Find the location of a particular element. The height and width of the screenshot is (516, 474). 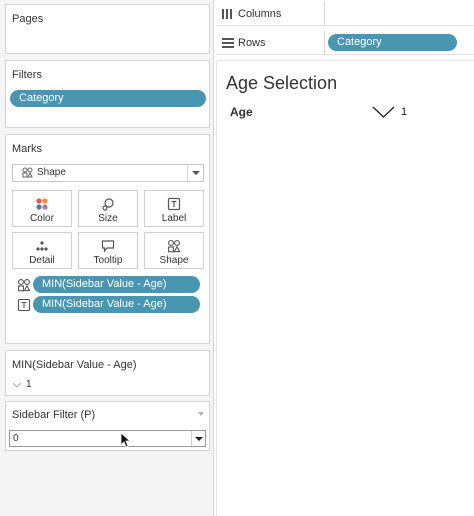

shape-encoding-icon is located at coordinates (24, 285).